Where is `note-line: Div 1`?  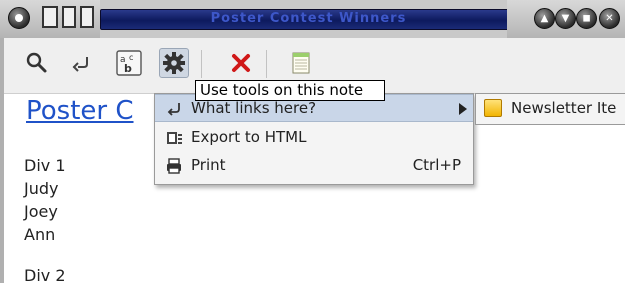 note-line: Div 1 is located at coordinates (45, 165).